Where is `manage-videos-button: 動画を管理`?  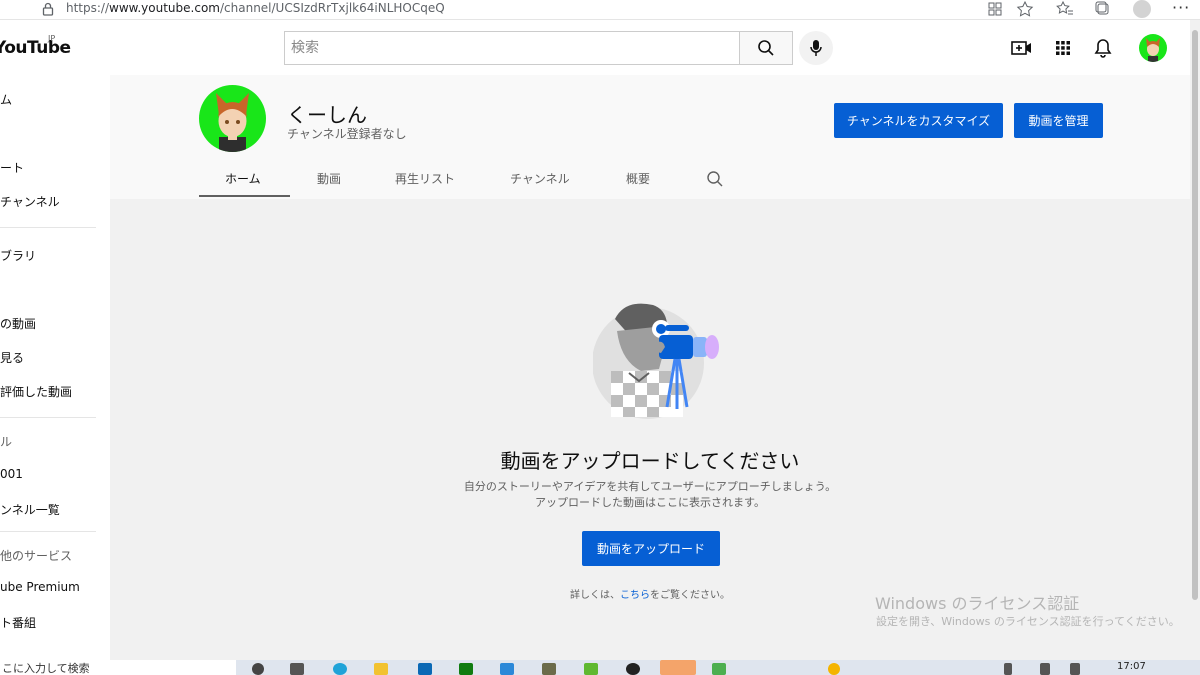 manage-videos-button: 動画を管理 is located at coordinates (1058, 120).